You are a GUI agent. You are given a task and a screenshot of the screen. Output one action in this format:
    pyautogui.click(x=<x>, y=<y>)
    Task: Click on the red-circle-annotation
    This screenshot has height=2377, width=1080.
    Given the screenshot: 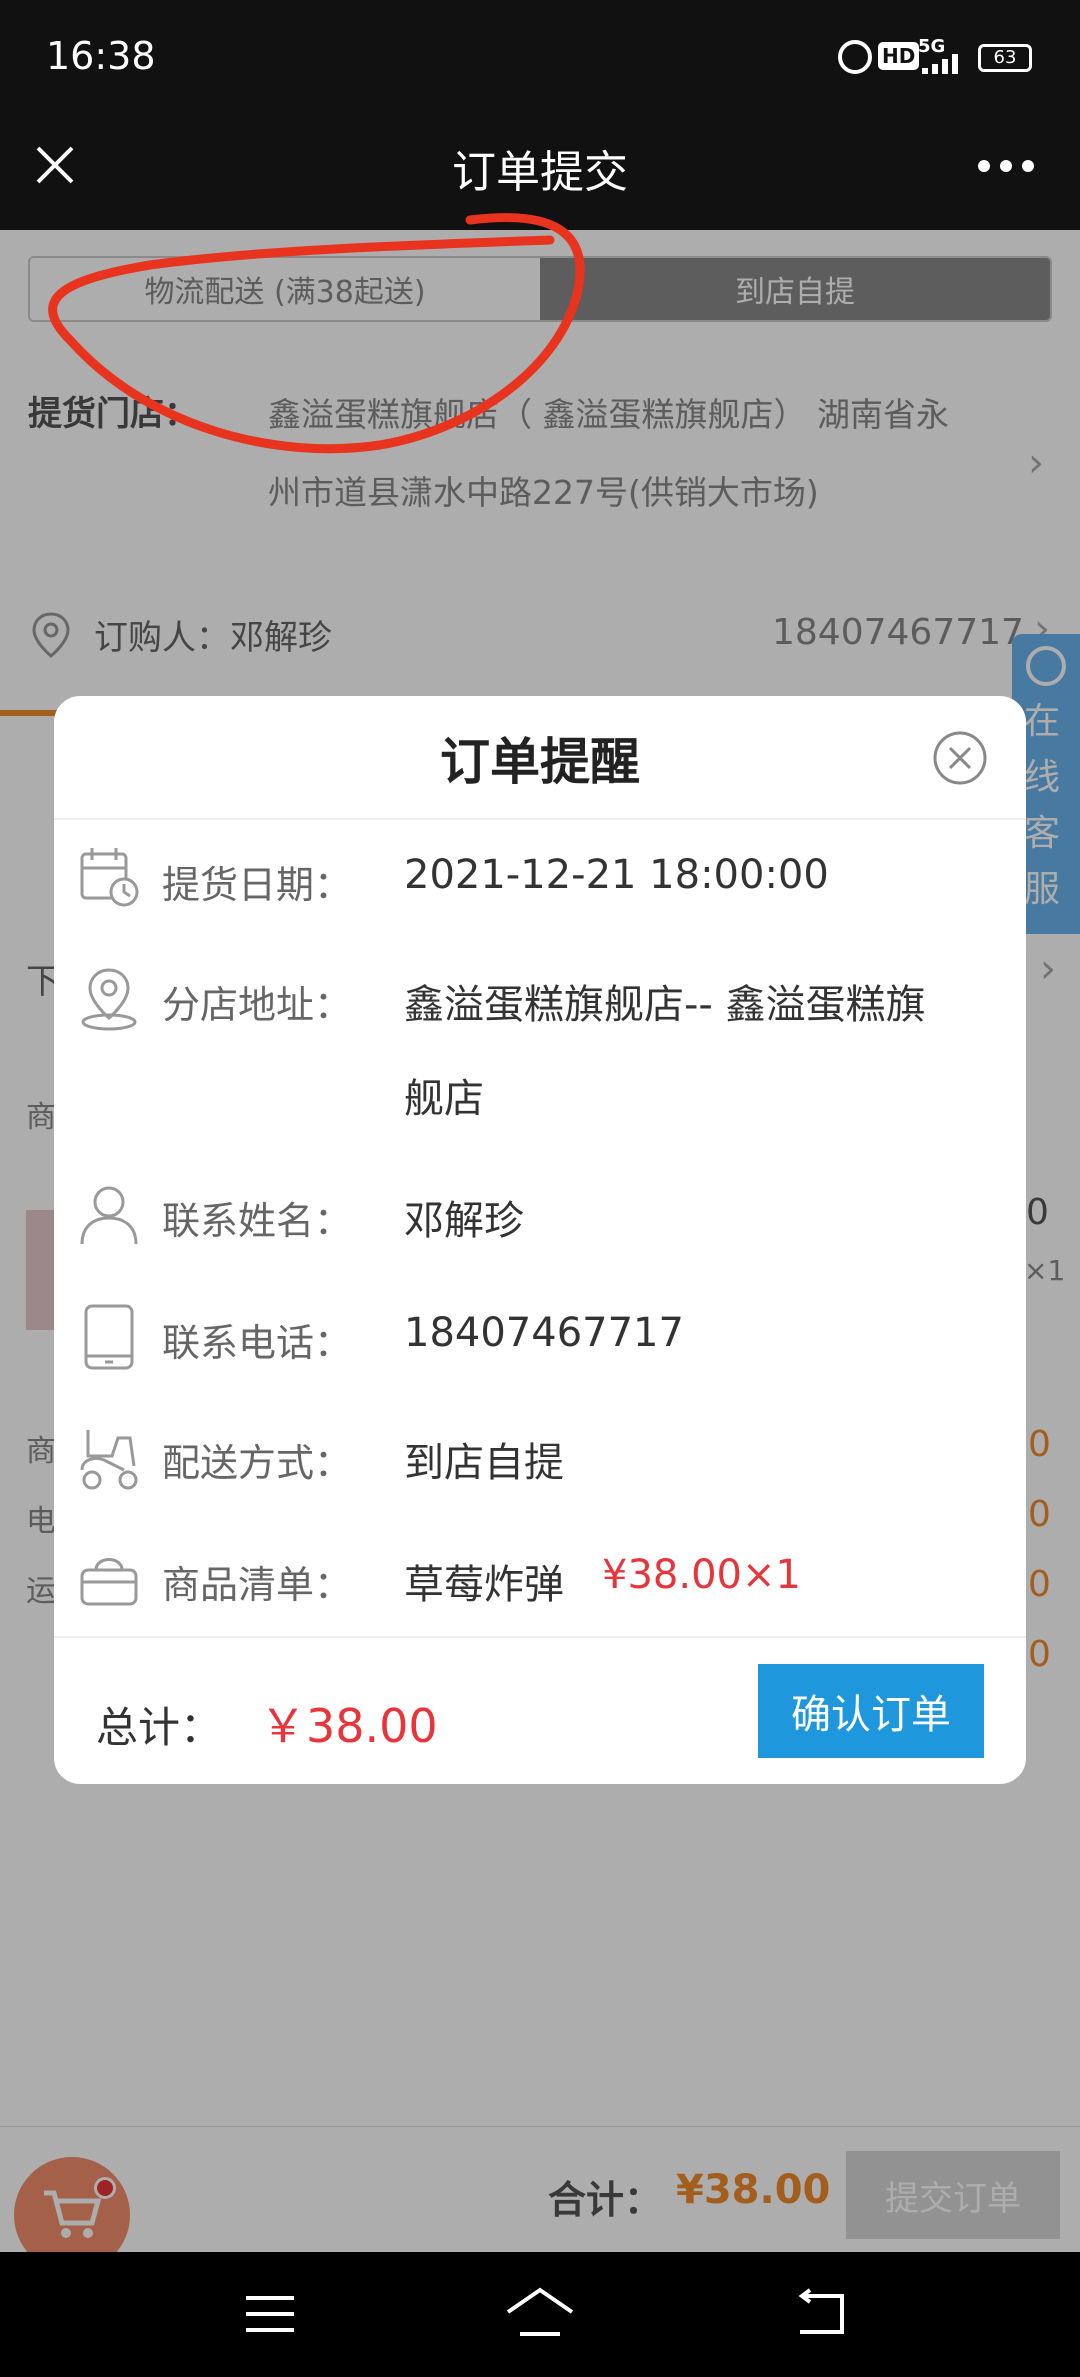 What is the action you would take?
    pyautogui.click(x=316, y=333)
    